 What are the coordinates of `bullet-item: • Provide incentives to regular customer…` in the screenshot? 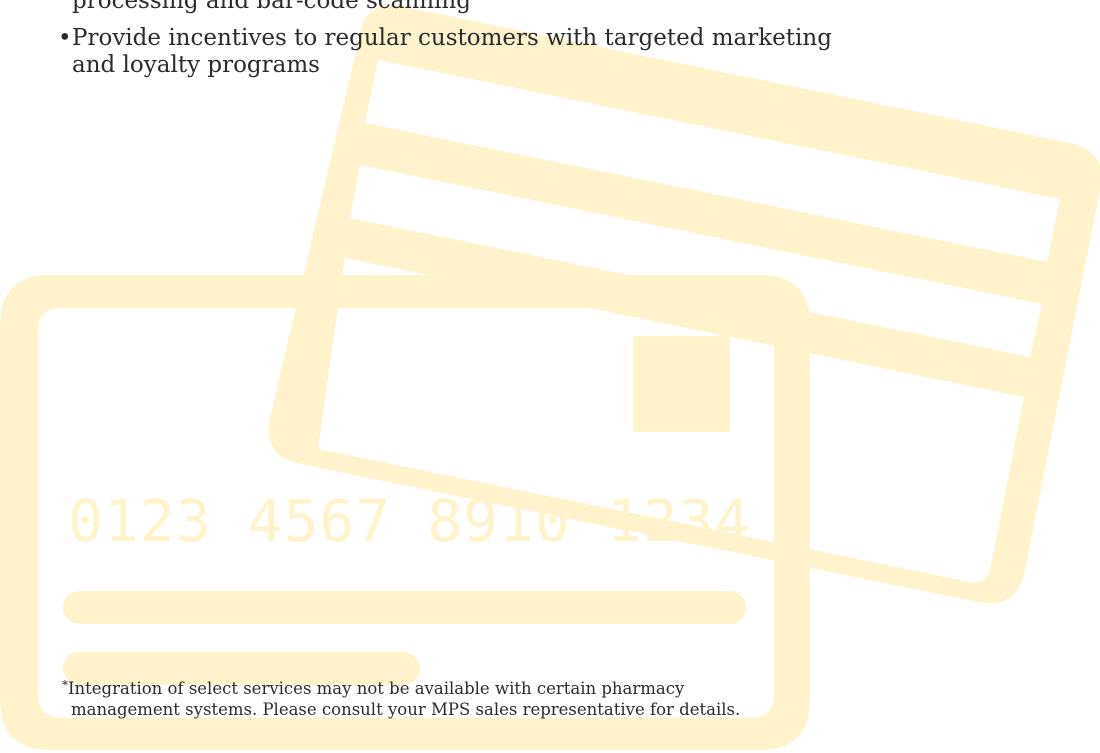 It's located at (460, 52).